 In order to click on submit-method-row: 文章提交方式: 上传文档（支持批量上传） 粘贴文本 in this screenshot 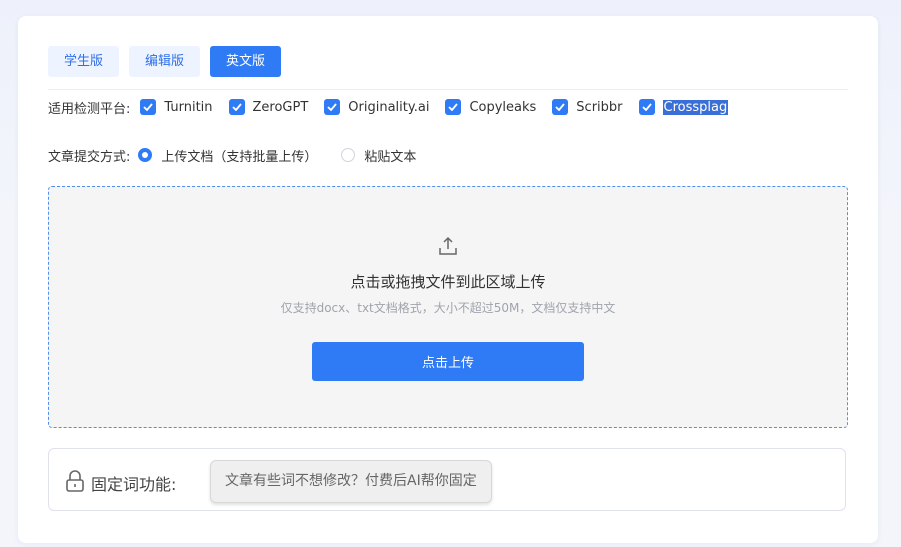, I will do `click(244, 155)`.